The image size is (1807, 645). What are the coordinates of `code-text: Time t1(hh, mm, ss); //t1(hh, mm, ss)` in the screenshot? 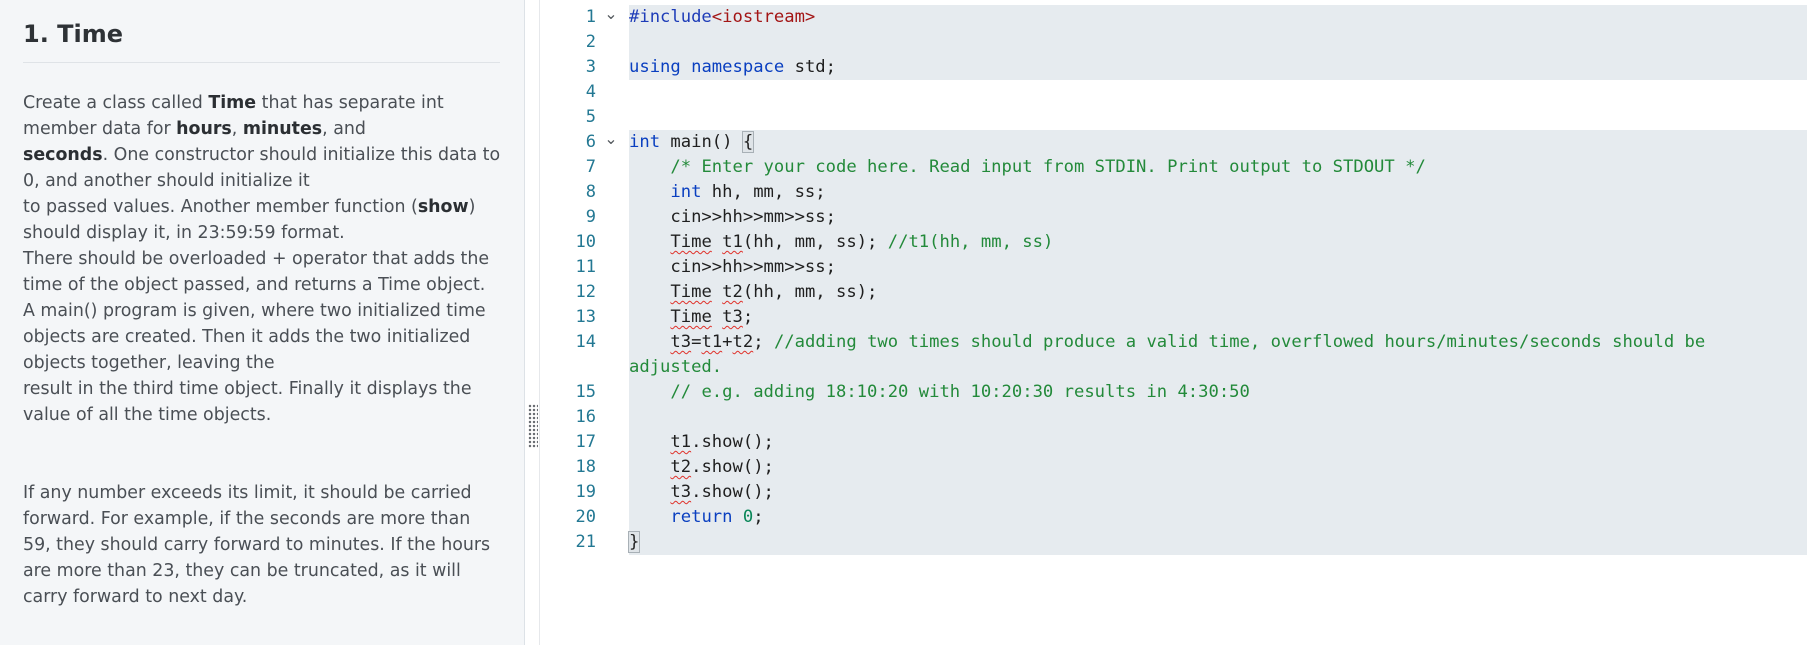 It's located at (1218, 242).